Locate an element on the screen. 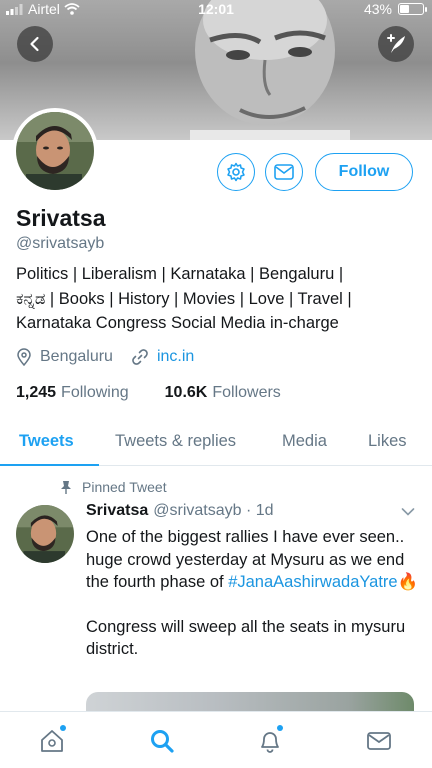  followers-number: 10.6K is located at coordinates (186, 392).